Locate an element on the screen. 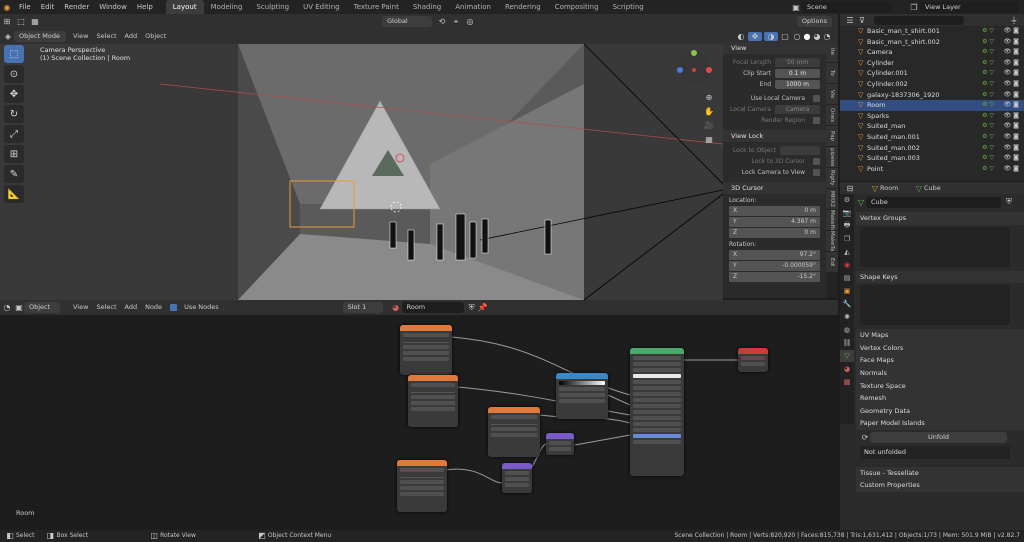 The height and width of the screenshot is (542, 1024). perspective-icon: ▦ is located at coordinates (709, 139).